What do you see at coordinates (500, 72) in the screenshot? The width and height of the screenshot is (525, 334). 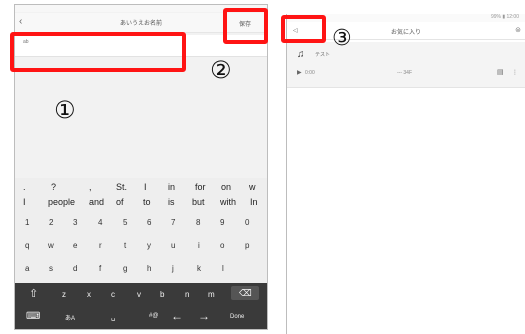 I see `file-icon: ▤` at bounding box center [500, 72].